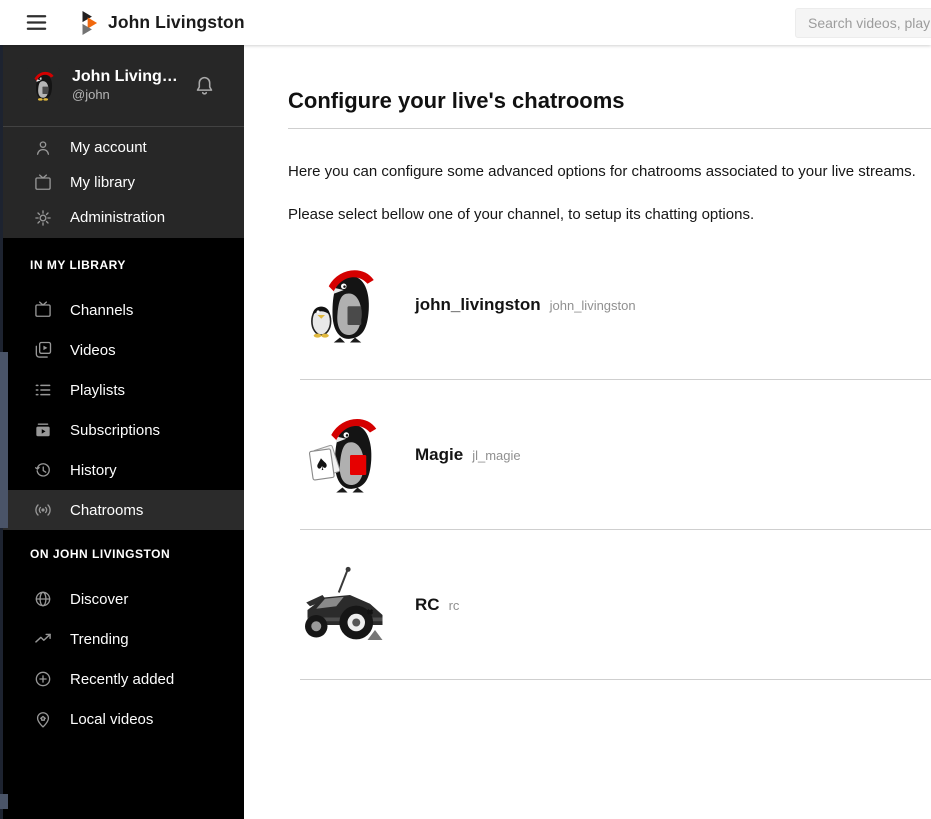 The height and width of the screenshot is (819, 931). What do you see at coordinates (43, 85) in the screenshot?
I see `user-avatar` at bounding box center [43, 85].